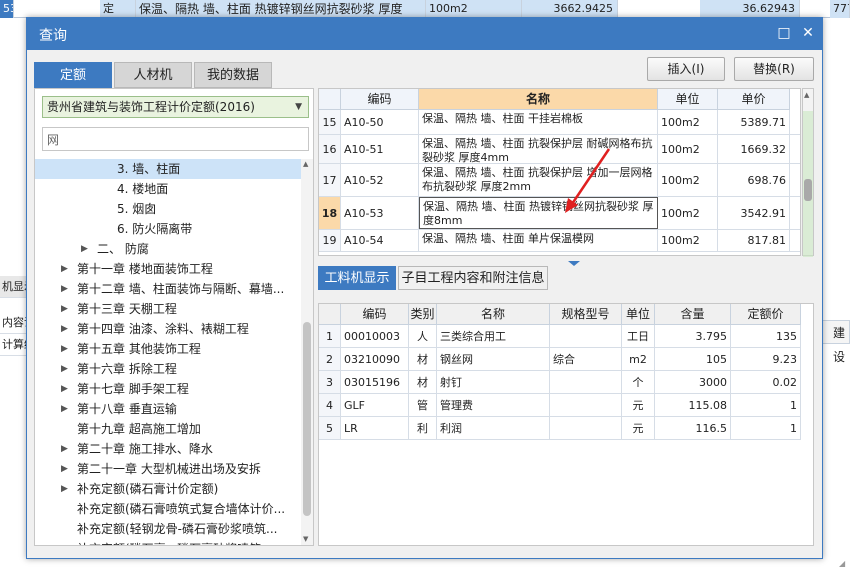 The width and height of the screenshot is (850, 569). Describe the element at coordinates (133, 389) in the screenshot. I see `tree-node-label: 第十七章 脚手架工程` at that location.